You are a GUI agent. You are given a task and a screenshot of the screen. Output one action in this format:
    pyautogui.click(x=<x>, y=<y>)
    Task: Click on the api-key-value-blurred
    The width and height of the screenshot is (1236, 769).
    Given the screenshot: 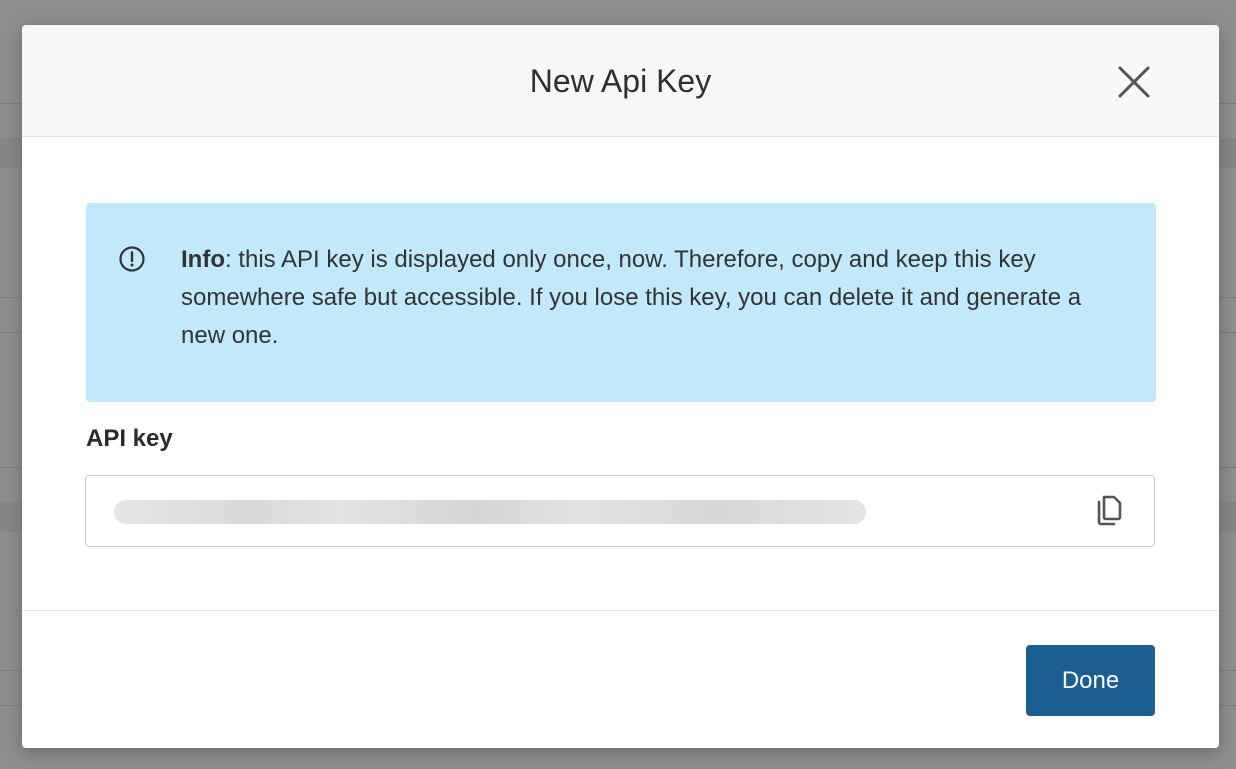 What is the action you would take?
    pyautogui.click(x=490, y=512)
    